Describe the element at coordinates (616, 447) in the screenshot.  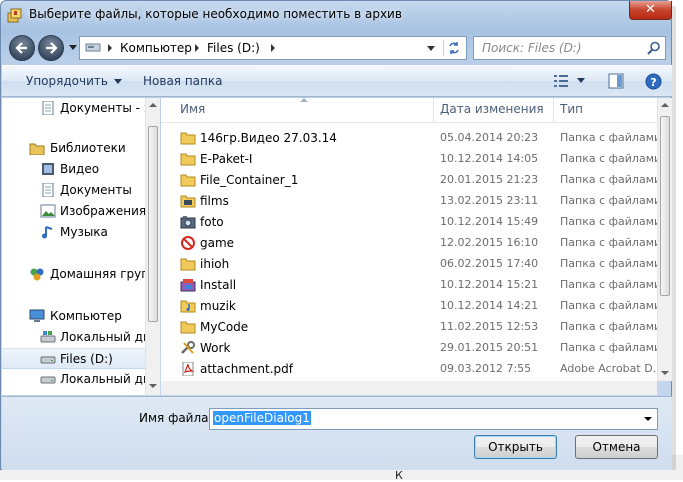
I see `cancel-button: Отмена` at that location.